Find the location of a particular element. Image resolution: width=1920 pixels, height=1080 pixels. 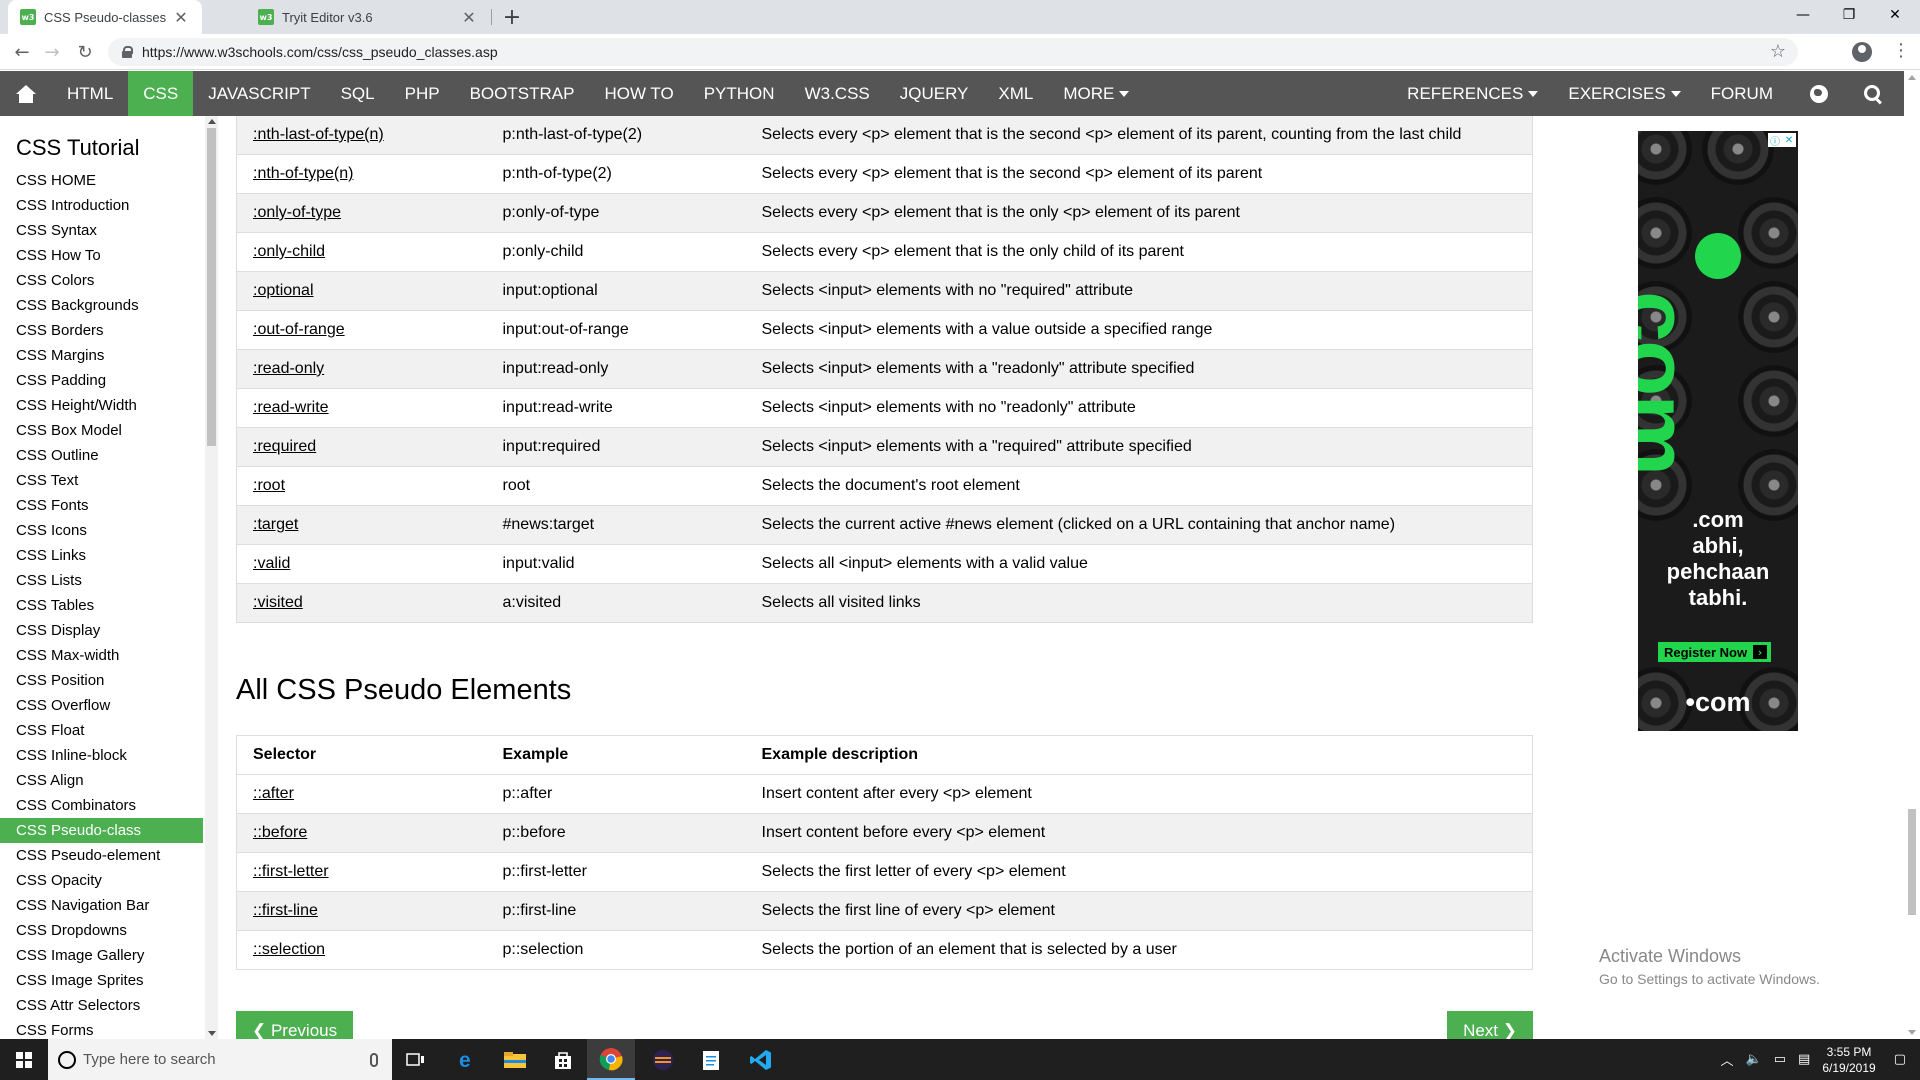

clock: 3:55 PM 6/19/2019 is located at coordinates (1848, 1060).